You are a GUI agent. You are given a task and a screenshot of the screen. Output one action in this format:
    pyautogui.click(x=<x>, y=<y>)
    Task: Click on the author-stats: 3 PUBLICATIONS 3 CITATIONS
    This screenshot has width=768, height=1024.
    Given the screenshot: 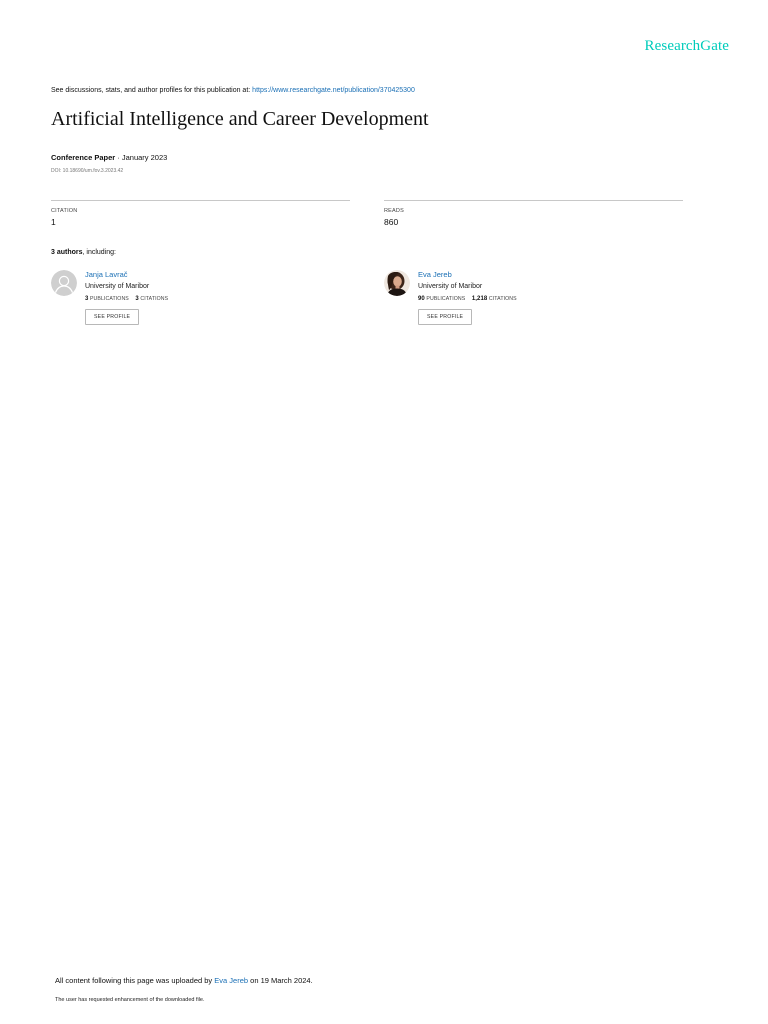 What is the action you would take?
    pyautogui.click(x=126, y=299)
    